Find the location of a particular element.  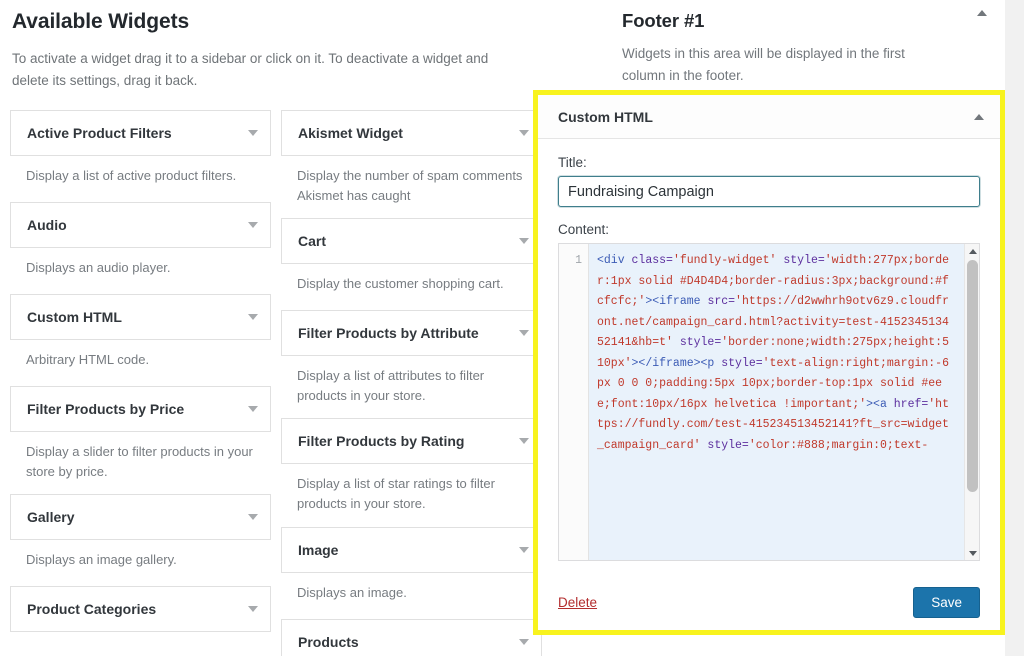

widget-item-products: Products is located at coordinates (411, 637).